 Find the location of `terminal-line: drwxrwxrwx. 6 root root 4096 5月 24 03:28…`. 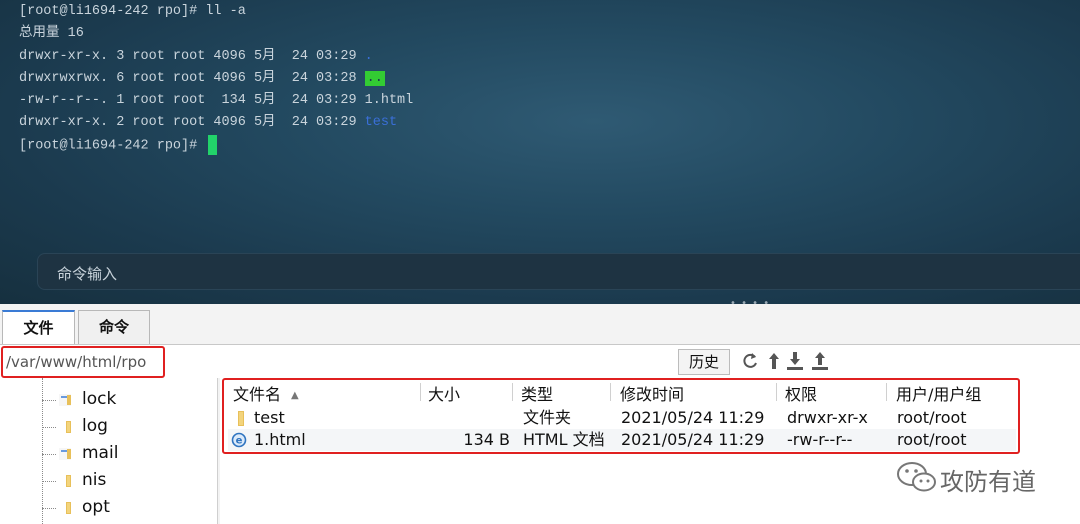

terminal-line: drwxrwxrwx. 6 root root 4096 5月 24 03:28… is located at coordinates (202, 78).